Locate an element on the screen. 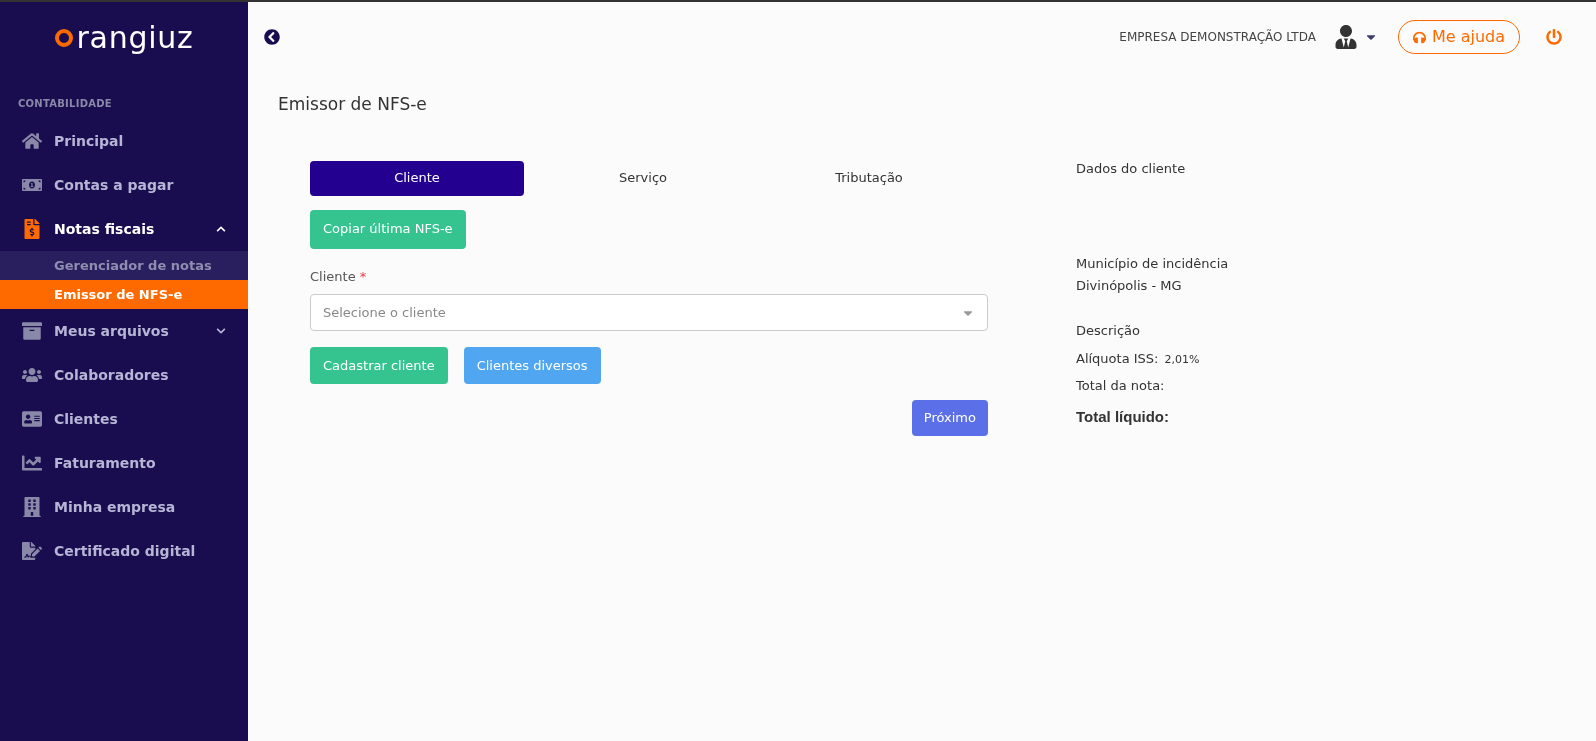 Image resolution: width=1596 pixels, height=741 pixels. sidebar-item: Contas a pagar is located at coordinates (124, 185).